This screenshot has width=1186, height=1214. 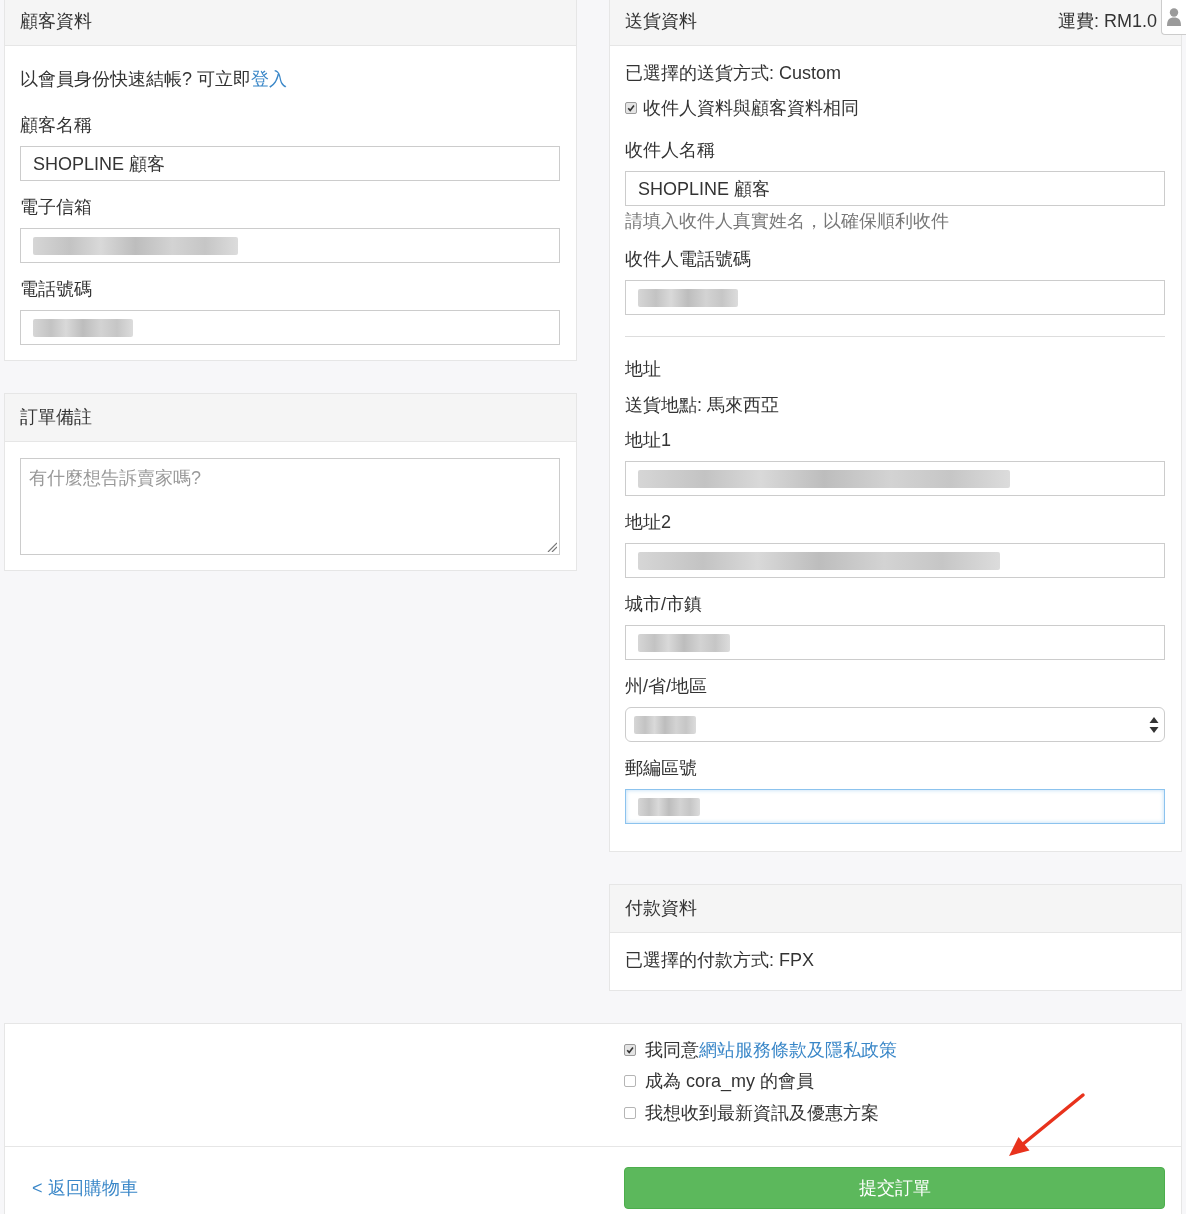 What do you see at coordinates (56, 417) in the screenshot?
I see `panel-title: 訂單備註` at bounding box center [56, 417].